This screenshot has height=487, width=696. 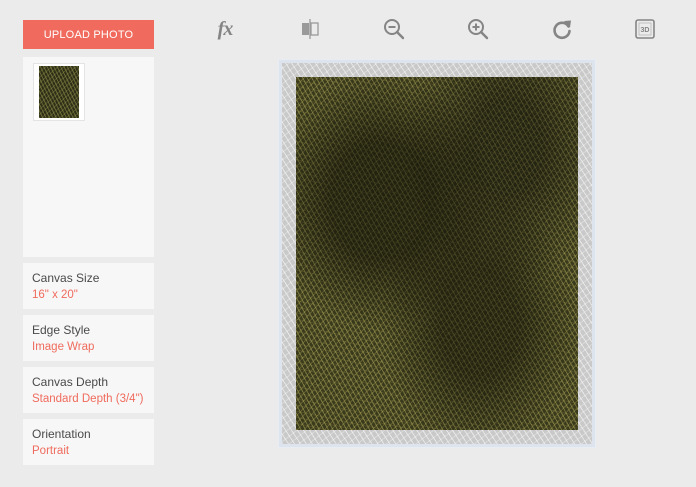 I want to click on zoom-in-icon, so click(x=478, y=29).